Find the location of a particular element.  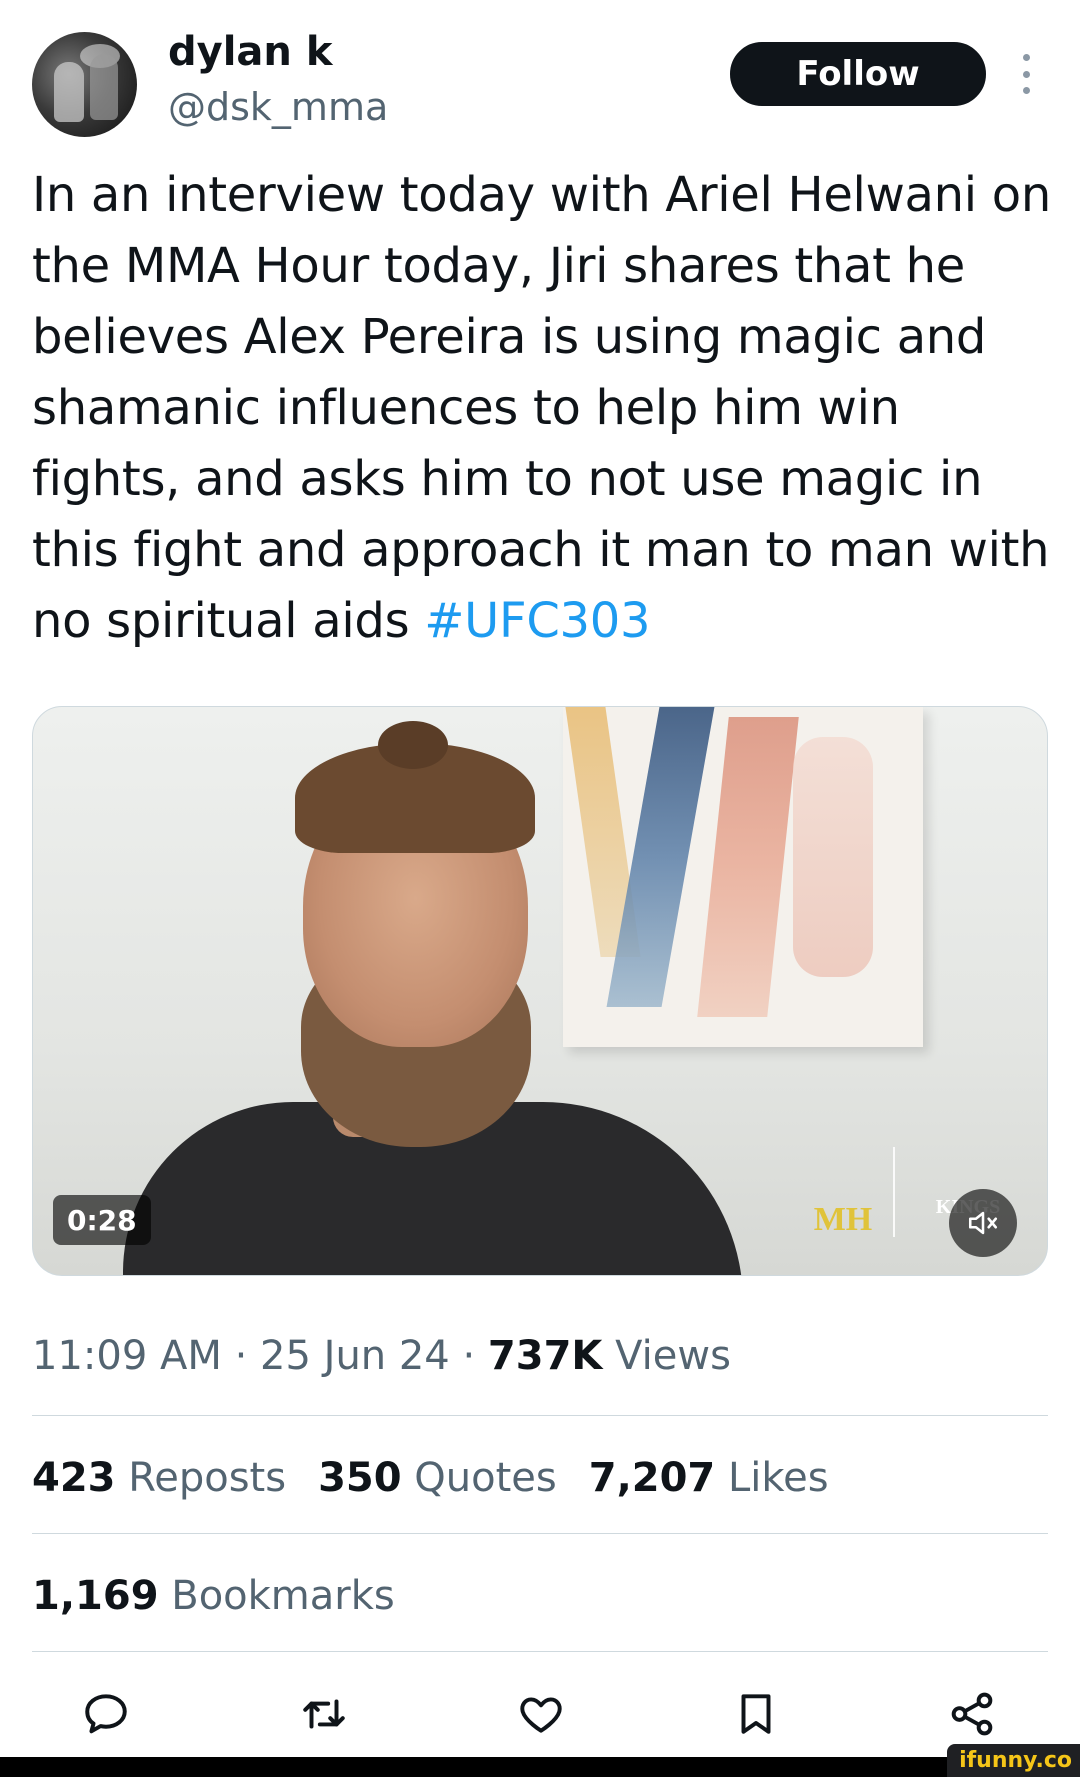

bookmark-icon is located at coordinates (756, 1714).